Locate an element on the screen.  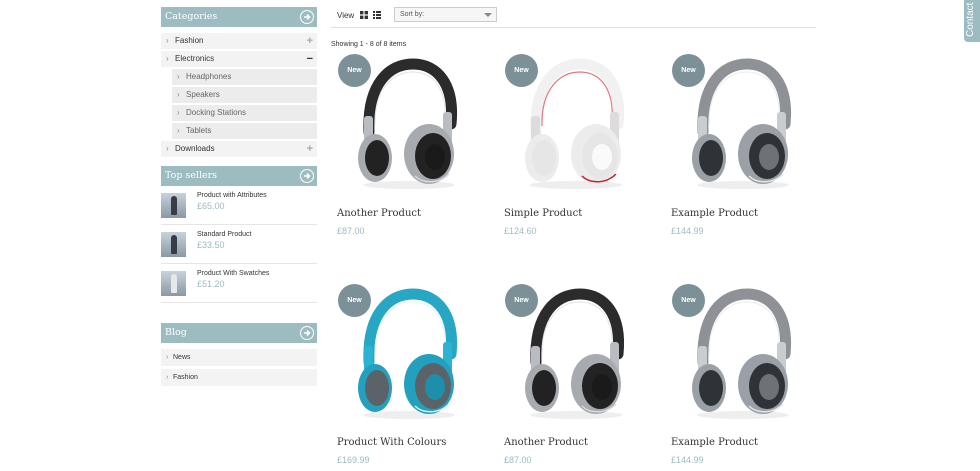
category-item-electronics: › Electronics − is located at coordinates (239, 59).